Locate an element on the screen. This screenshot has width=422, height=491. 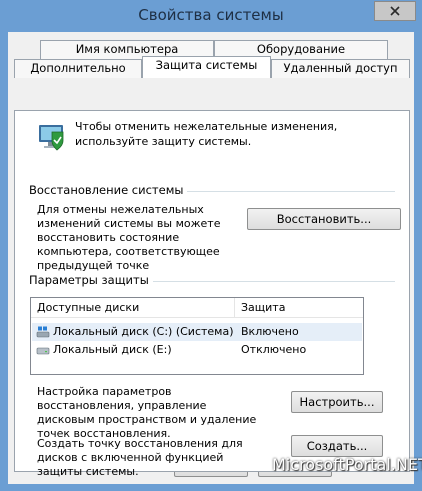
watermark: MicrosoftPortal.NET is located at coordinates (347, 464).